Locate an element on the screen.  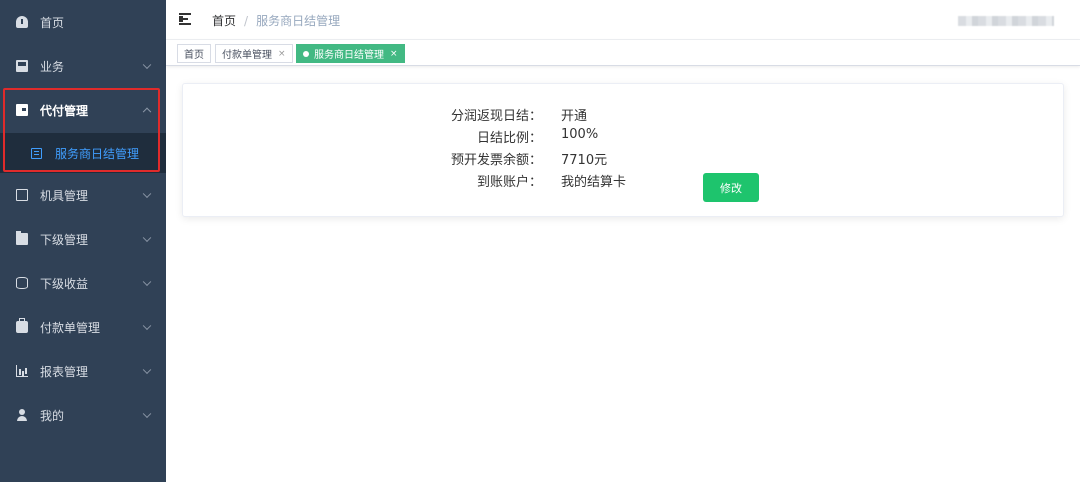
info-value: 开通 is located at coordinates (574, 116).